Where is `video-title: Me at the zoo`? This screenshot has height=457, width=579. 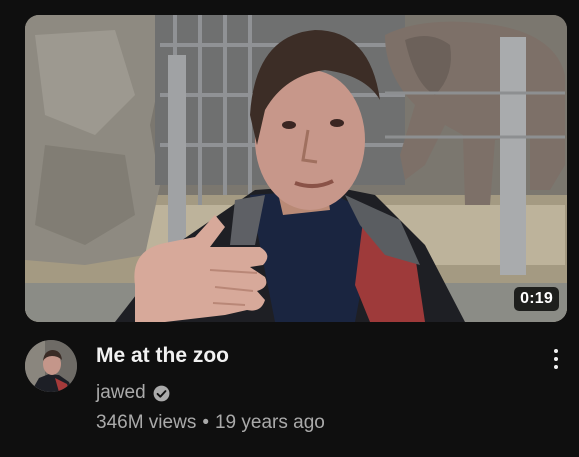
video-title: Me at the zoo is located at coordinates (162, 356).